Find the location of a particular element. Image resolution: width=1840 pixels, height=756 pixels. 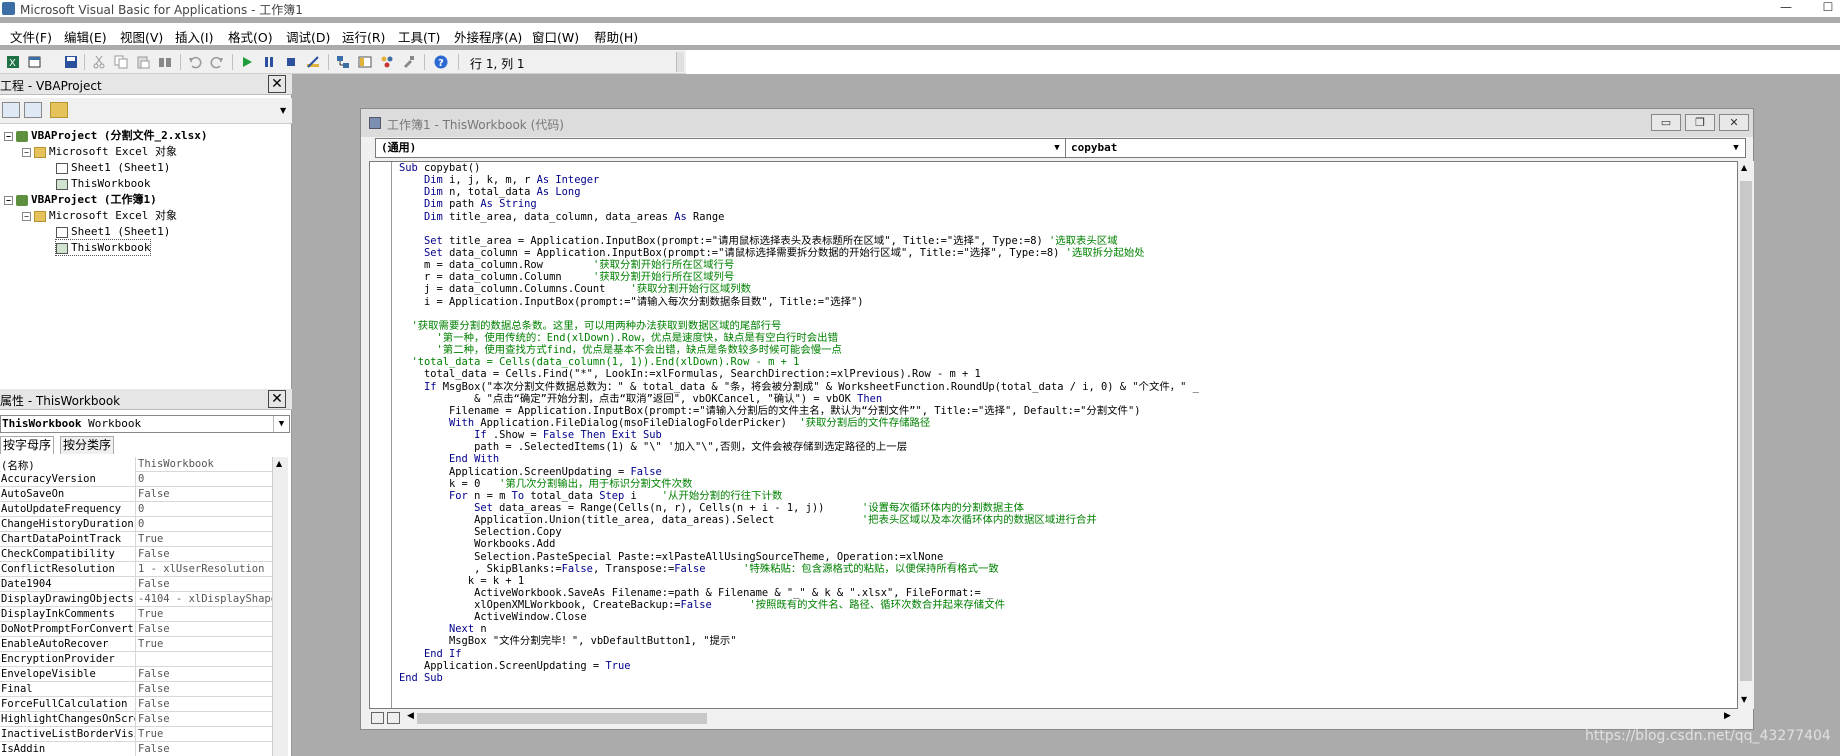

property-row: AccuracyVersion 0 is located at coordinates (136, 479).